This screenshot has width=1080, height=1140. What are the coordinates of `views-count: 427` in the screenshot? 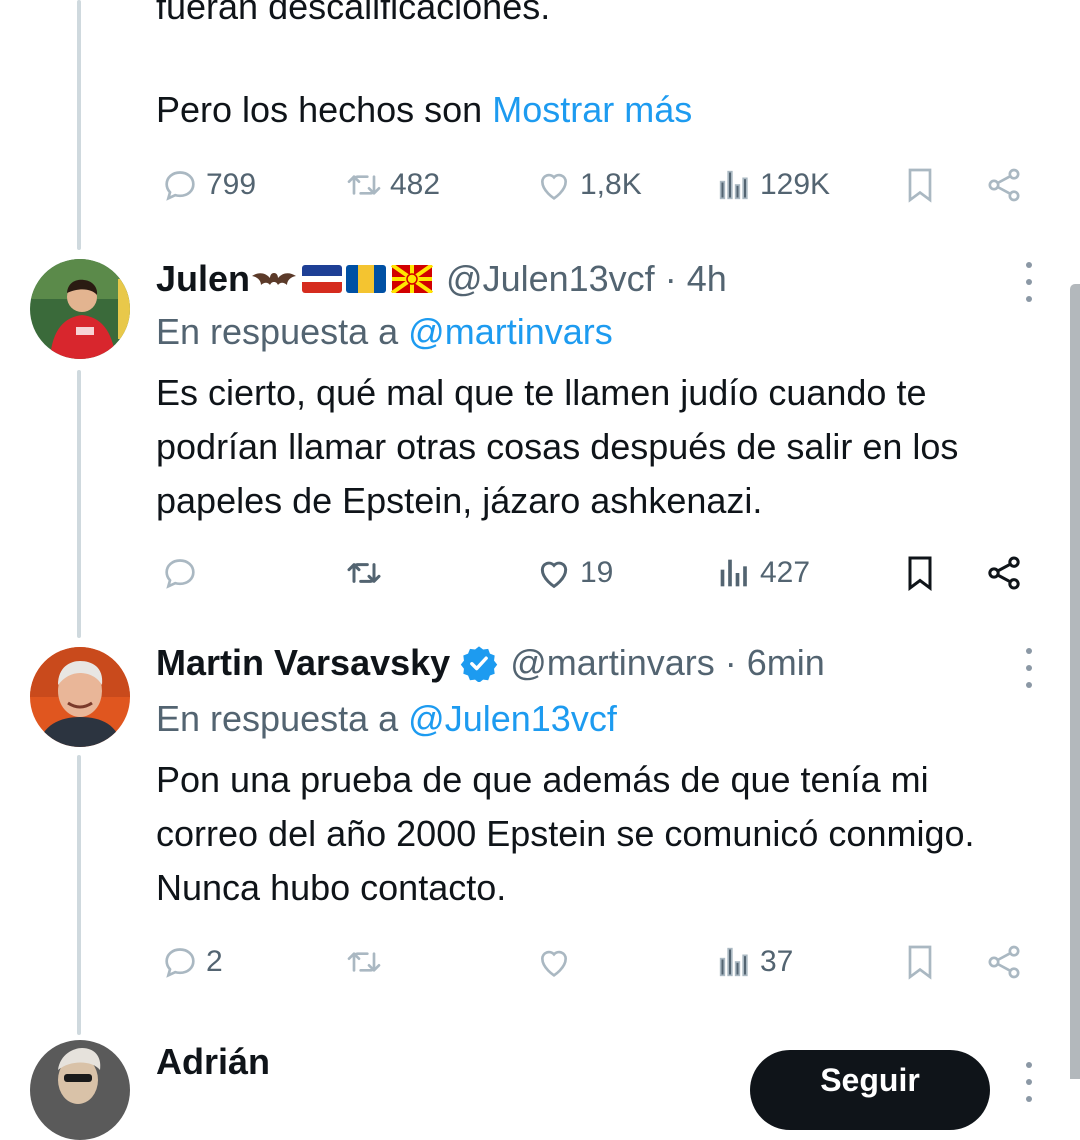 It's located at (785, 572).